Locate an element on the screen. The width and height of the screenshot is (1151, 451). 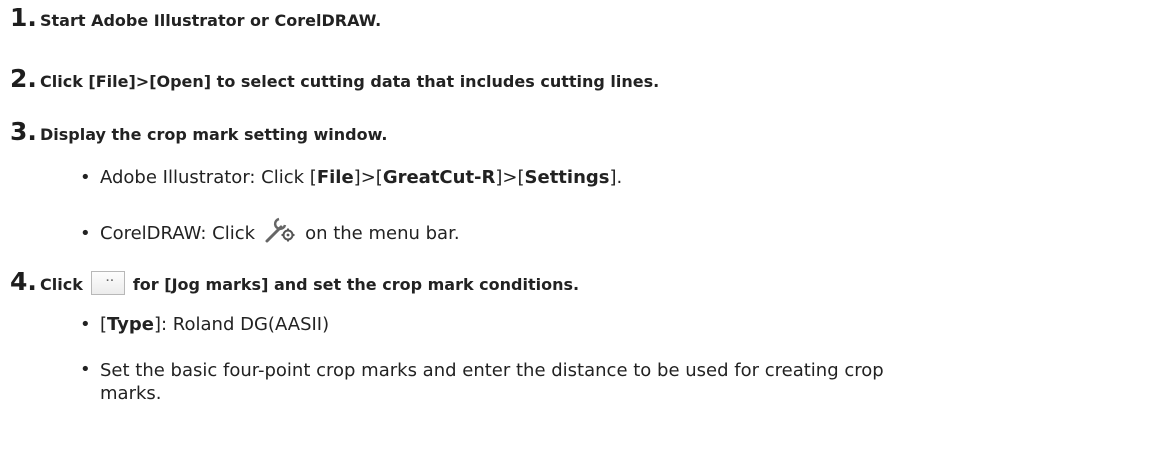
text-segment: ]: Roland DG(AASII) is located at coordinates (242, 324).